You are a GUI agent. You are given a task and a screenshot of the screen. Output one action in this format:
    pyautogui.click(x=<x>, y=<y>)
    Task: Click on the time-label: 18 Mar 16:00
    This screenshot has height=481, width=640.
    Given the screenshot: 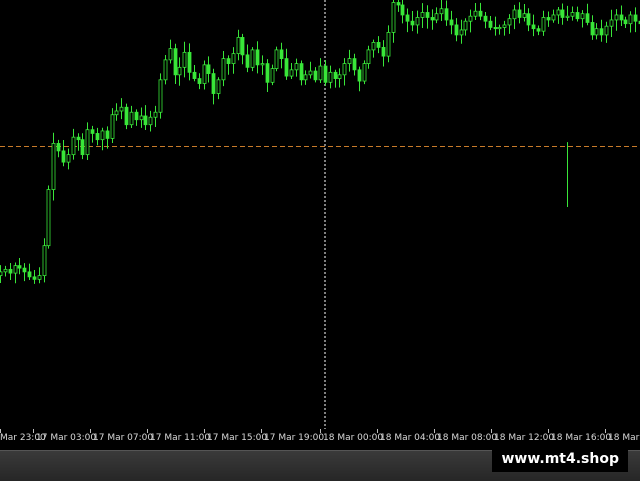 What is the action you would take?
    pyautogui.click(x=581, y=438)
    